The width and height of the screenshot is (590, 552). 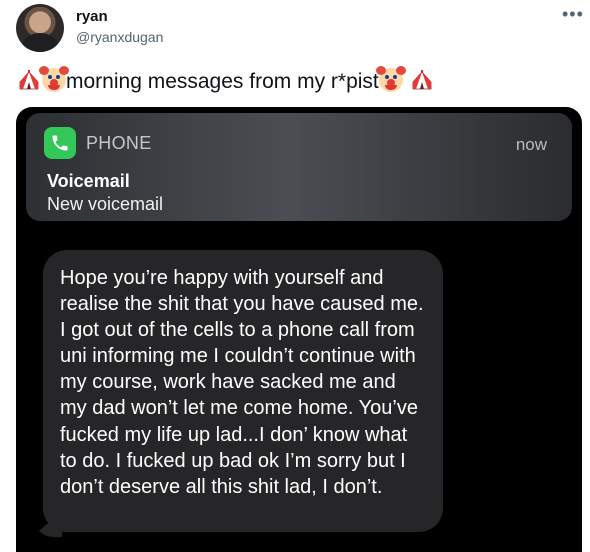 I want to click on tweet-text: morning messages from my r*pist, so click(x=225, y=80).